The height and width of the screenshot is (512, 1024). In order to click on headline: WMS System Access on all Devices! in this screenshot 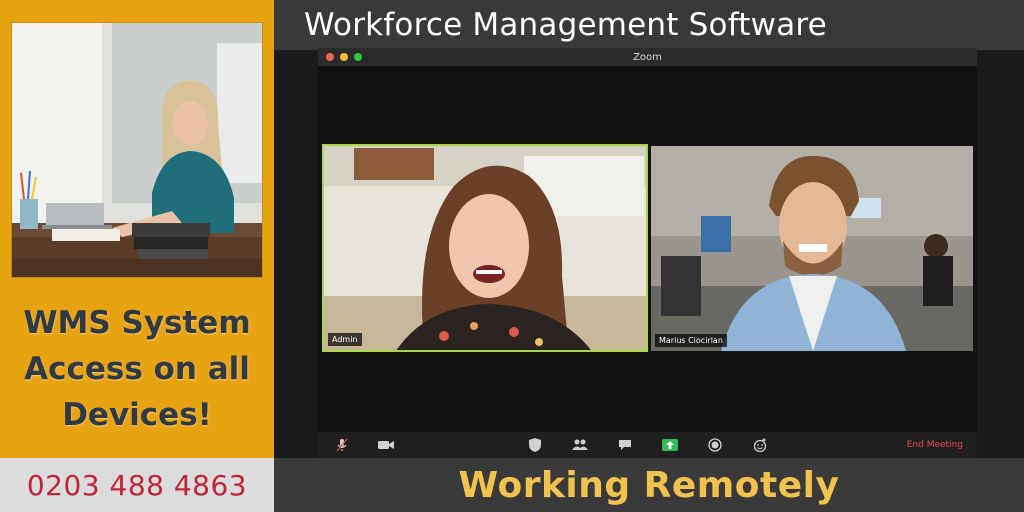, I will do `click(137, 369)`.